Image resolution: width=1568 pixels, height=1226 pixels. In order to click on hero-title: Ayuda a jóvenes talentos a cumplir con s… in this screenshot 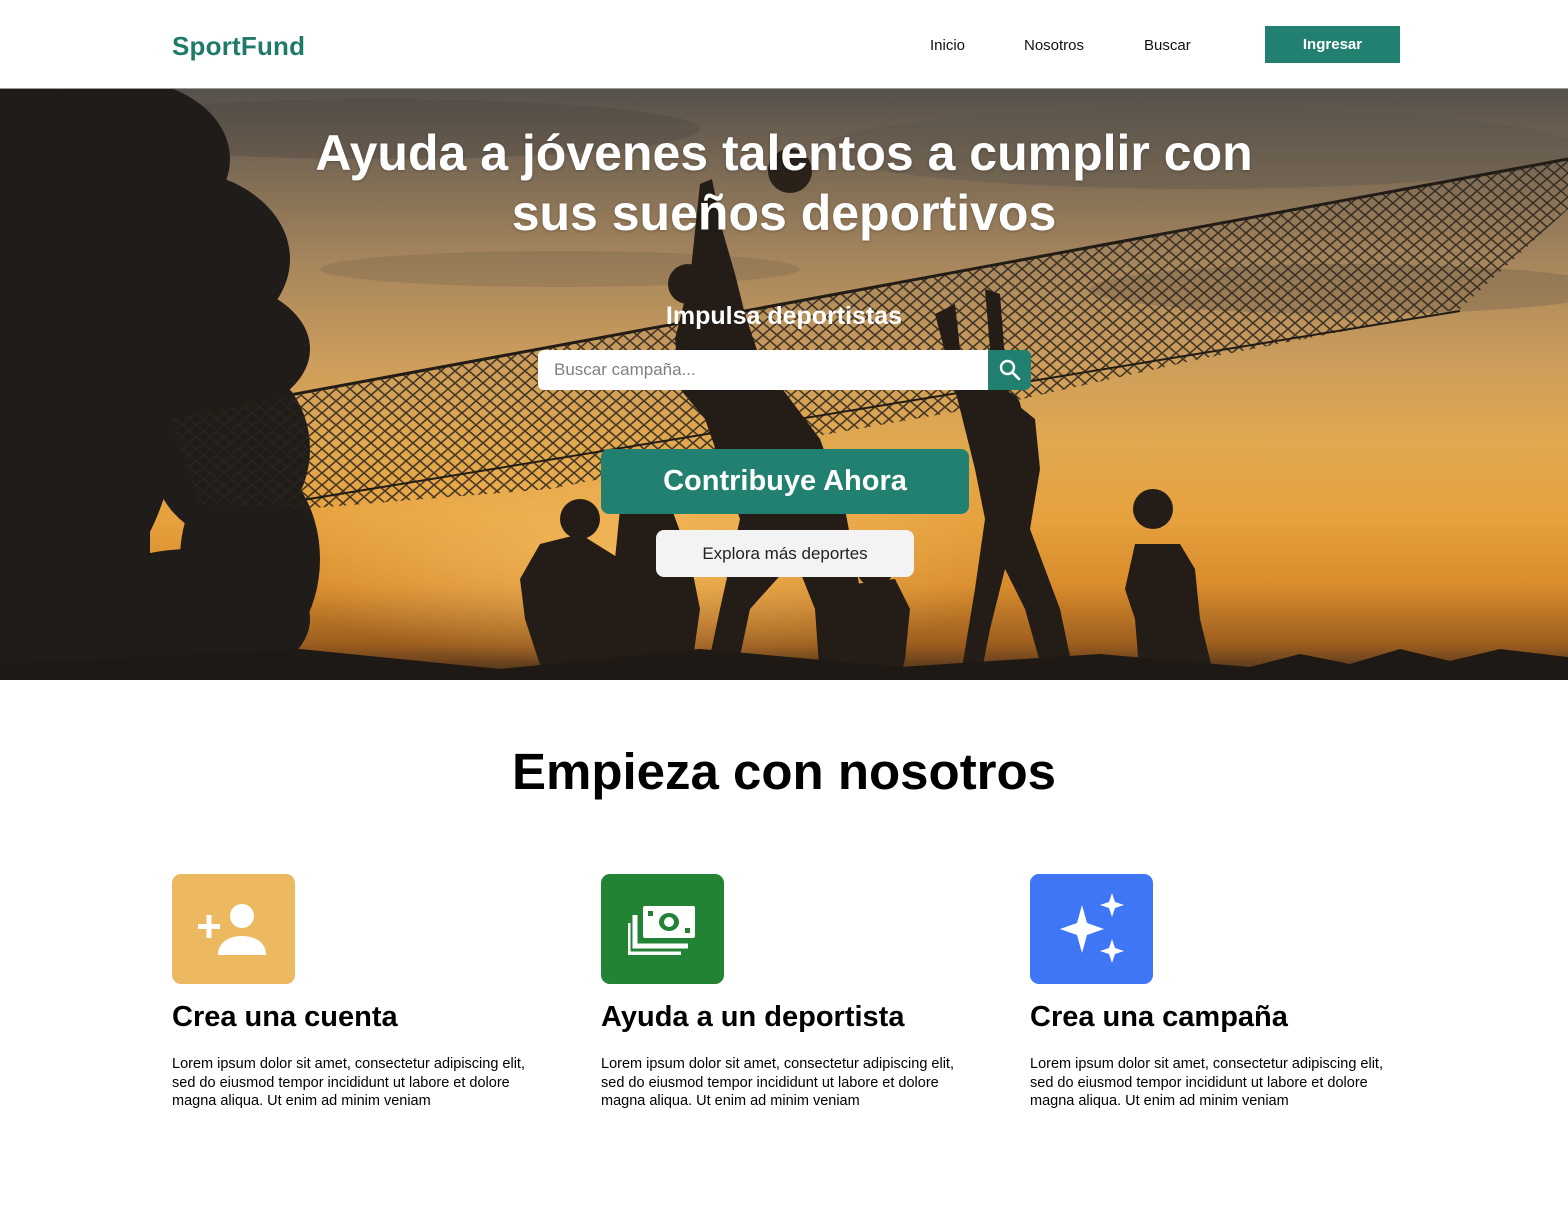, I will do `click(784, 183)`.